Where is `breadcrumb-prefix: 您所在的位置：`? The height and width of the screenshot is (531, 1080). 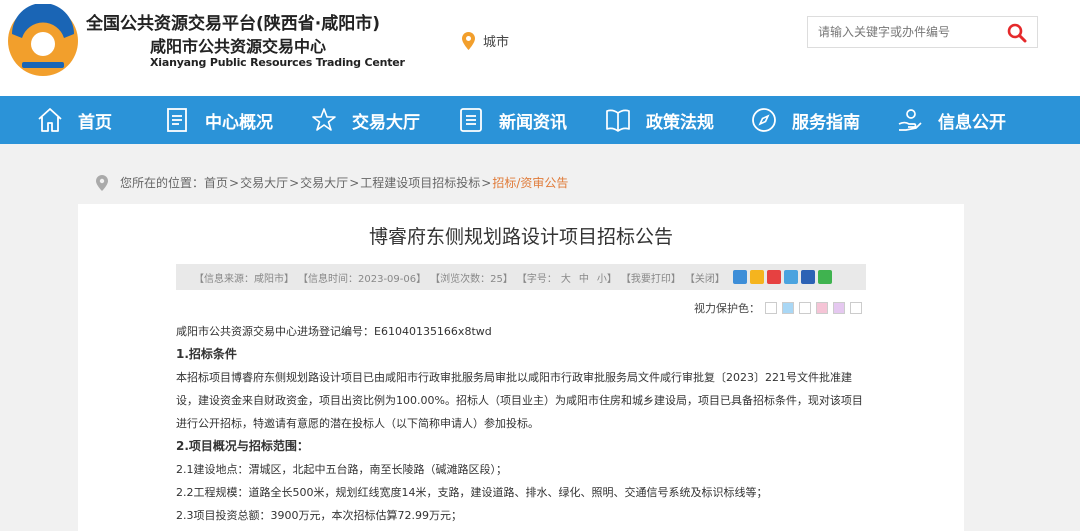 breadcrumb-prefix: 您所在的位置： is located at coordinates (162, 183).